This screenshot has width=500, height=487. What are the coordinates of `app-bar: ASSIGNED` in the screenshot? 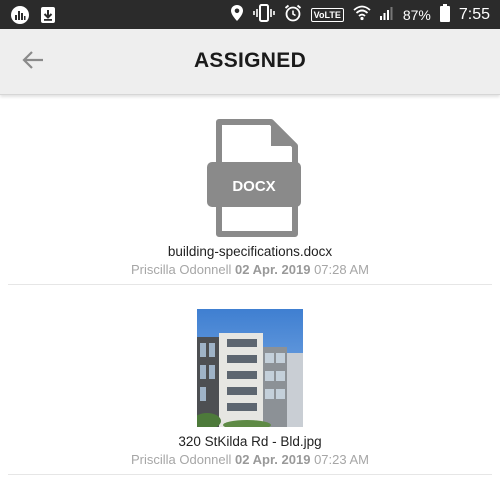 It's located at (250, 62).